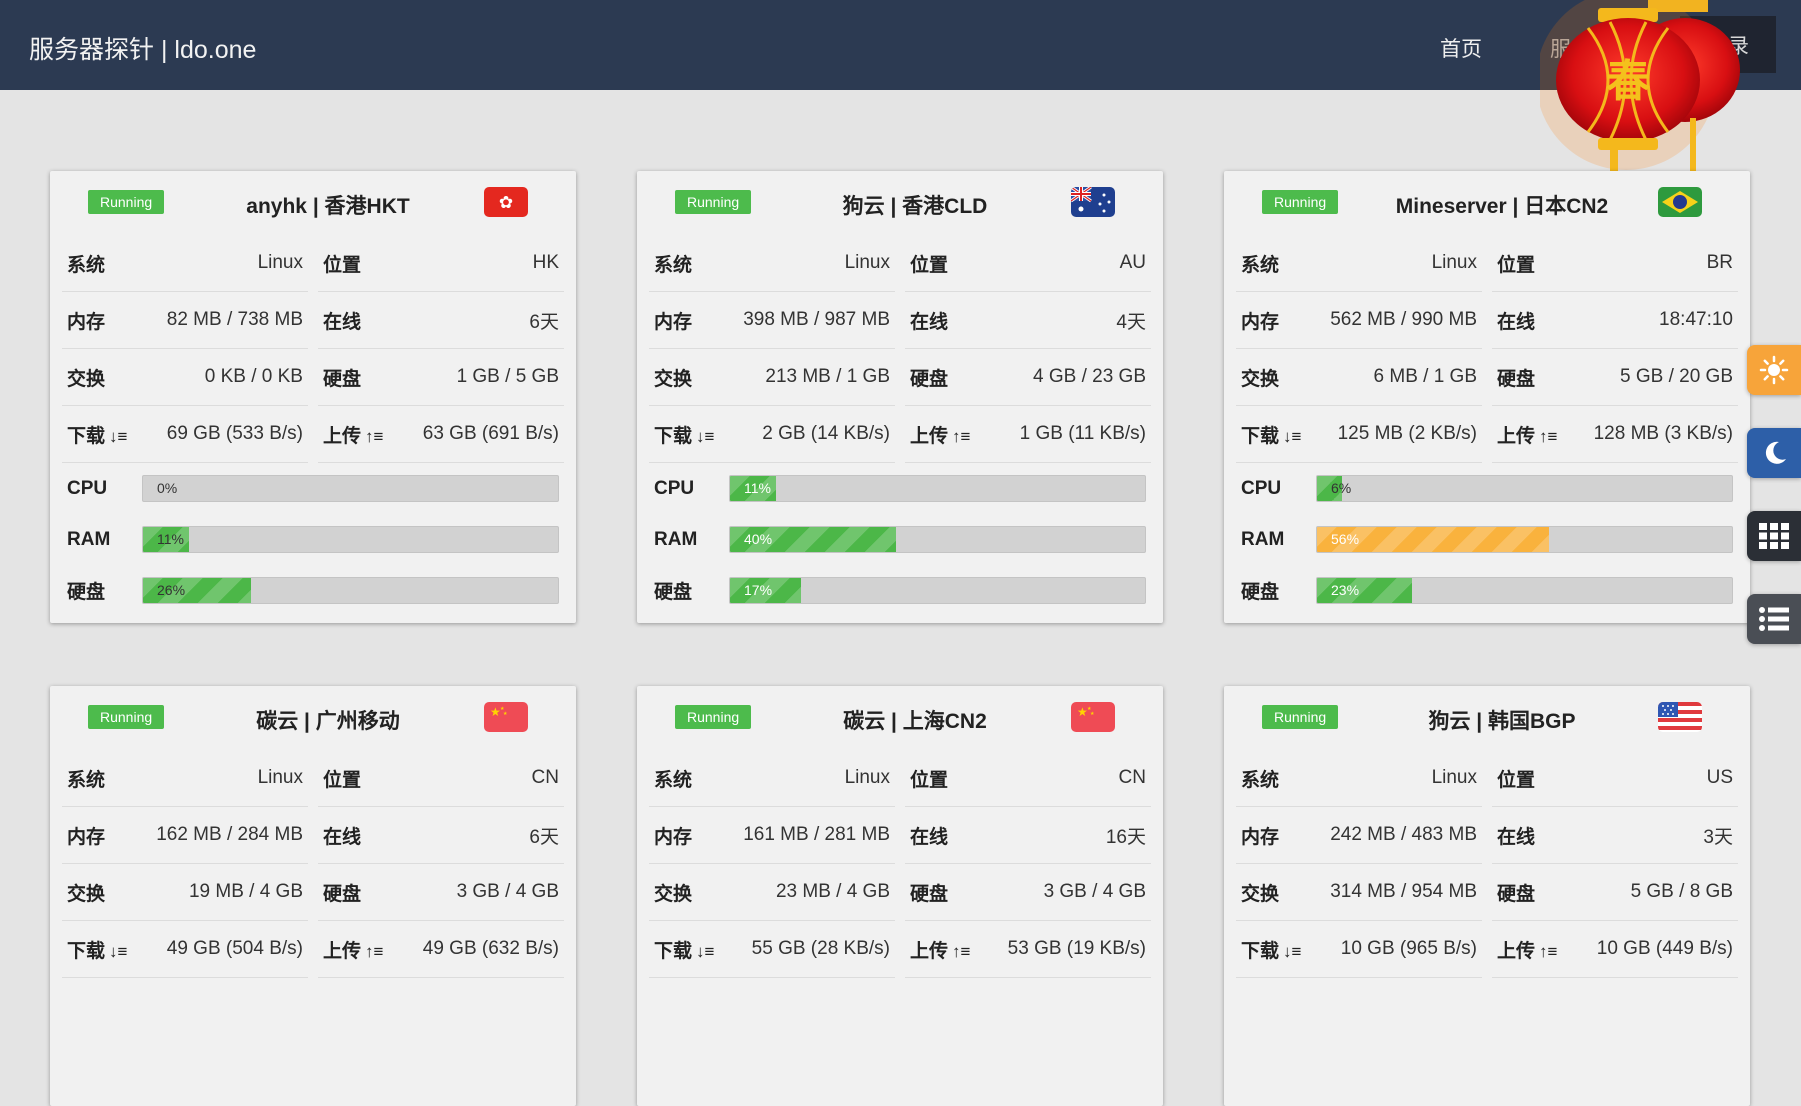 The image size is (1801, 1106). Describe the element at coordinates (1345, 539) in the screenshot. I see `ram-percent: 56%` at that location.